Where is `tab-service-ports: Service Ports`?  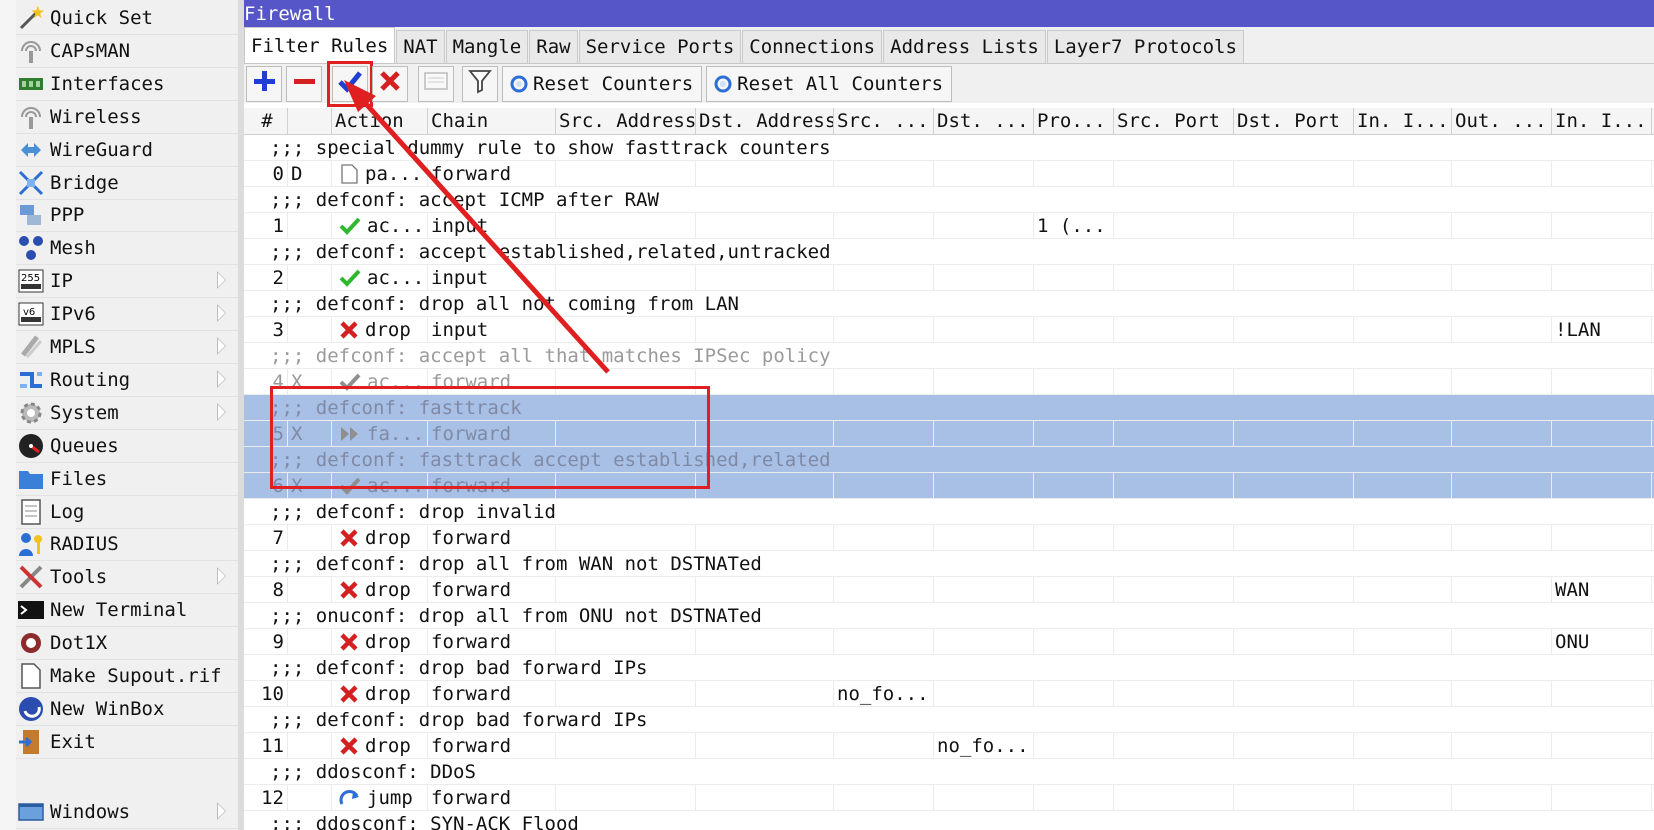
tab-service-ports: Service Ports is located at coordinates (660, 46).